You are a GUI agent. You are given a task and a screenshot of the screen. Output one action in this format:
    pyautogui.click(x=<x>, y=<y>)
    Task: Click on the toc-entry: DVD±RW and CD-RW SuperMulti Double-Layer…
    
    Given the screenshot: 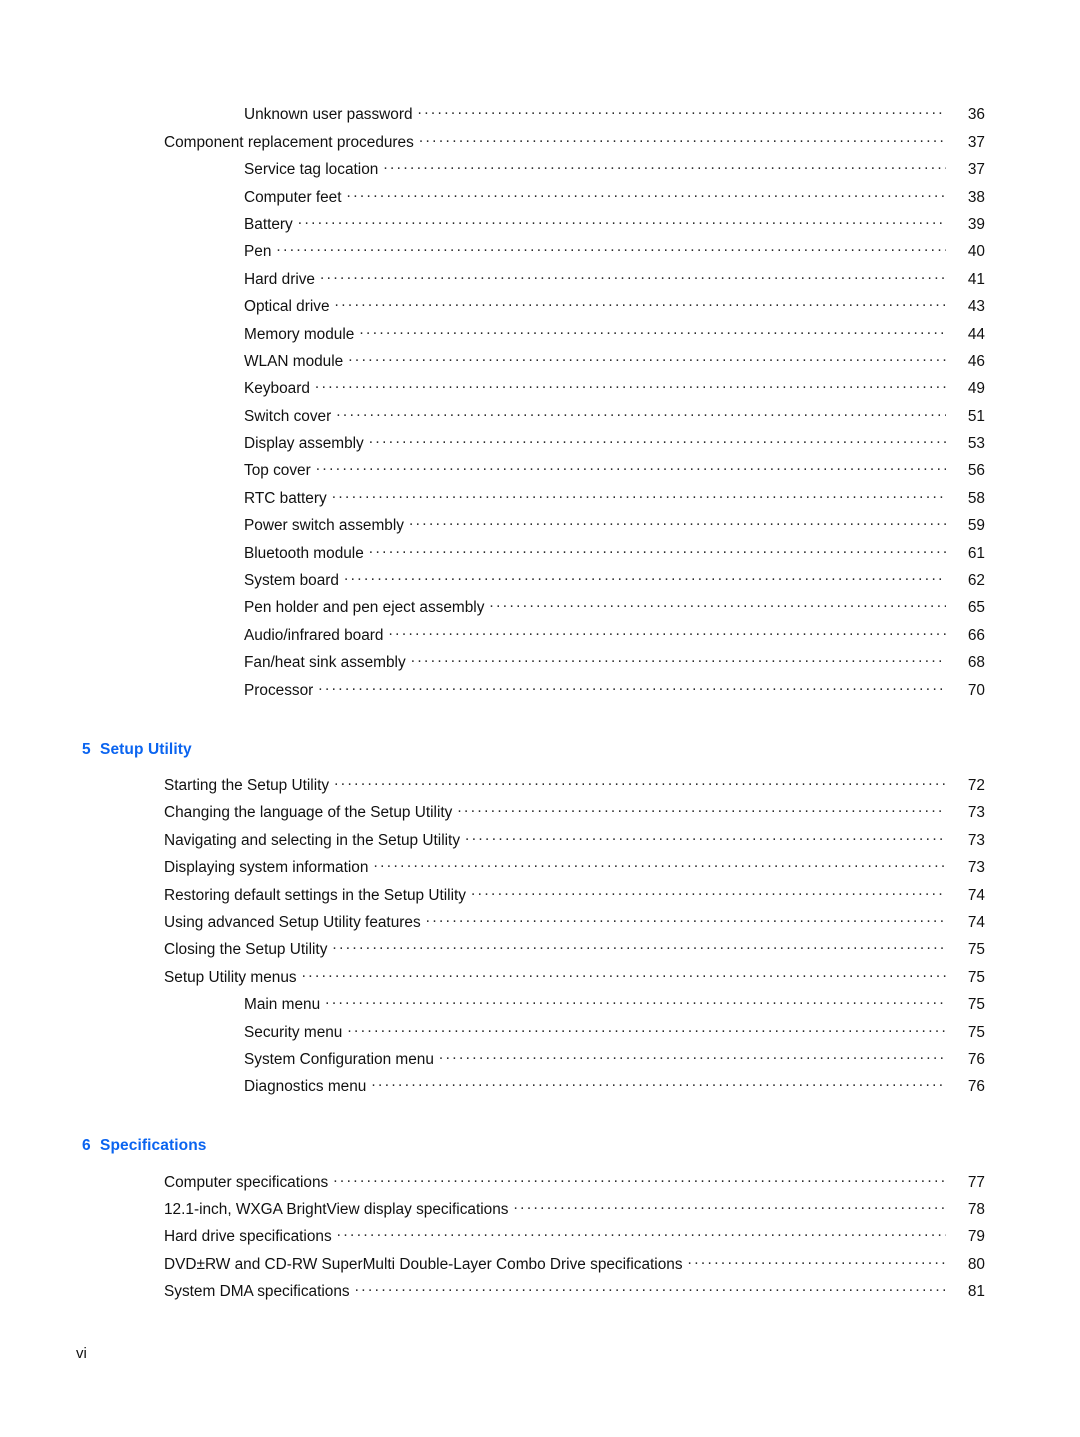 What is the action you would take?
    pyautogui.click(x=492, y=1266)
    